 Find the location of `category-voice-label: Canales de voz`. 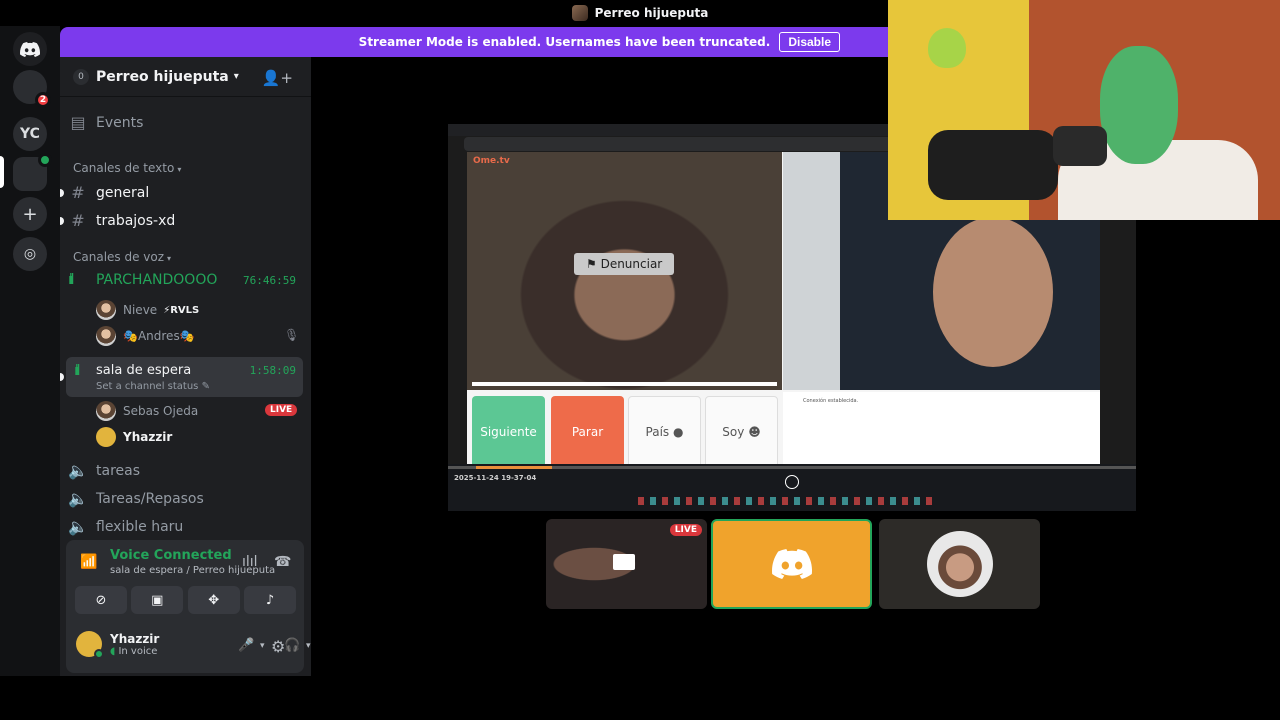

category-voice-label: Canales de voz is located at coordinates (119, 257).